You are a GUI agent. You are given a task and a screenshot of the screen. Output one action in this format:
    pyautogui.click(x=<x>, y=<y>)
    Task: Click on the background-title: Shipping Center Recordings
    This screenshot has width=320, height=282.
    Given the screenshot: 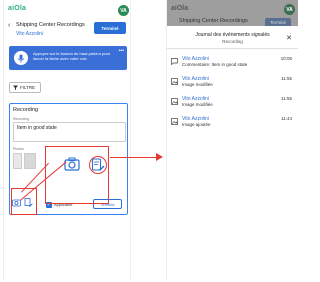 What is the action you would take?
    pyautogui.click(x=213, y=21)
    